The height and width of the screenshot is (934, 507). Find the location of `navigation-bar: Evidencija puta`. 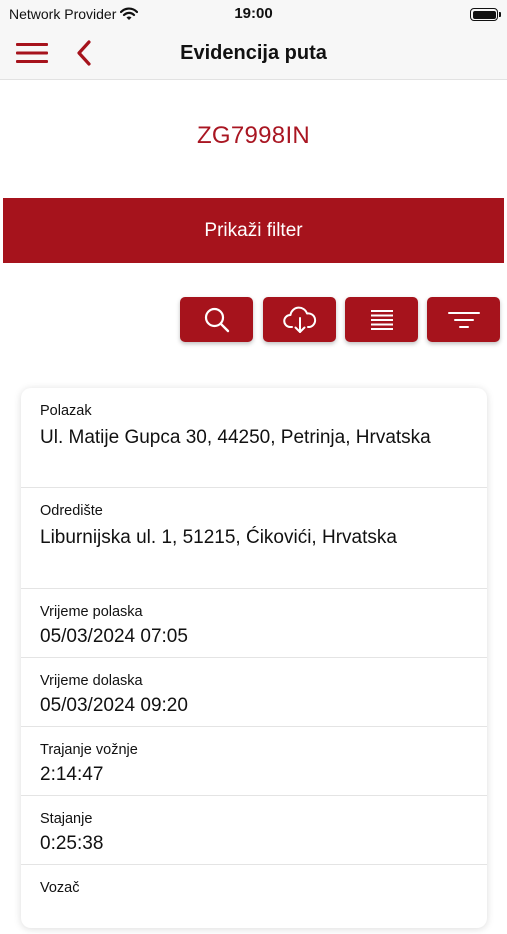

navigation-bar: Evidencija puta is located at coordinates (253, 54).